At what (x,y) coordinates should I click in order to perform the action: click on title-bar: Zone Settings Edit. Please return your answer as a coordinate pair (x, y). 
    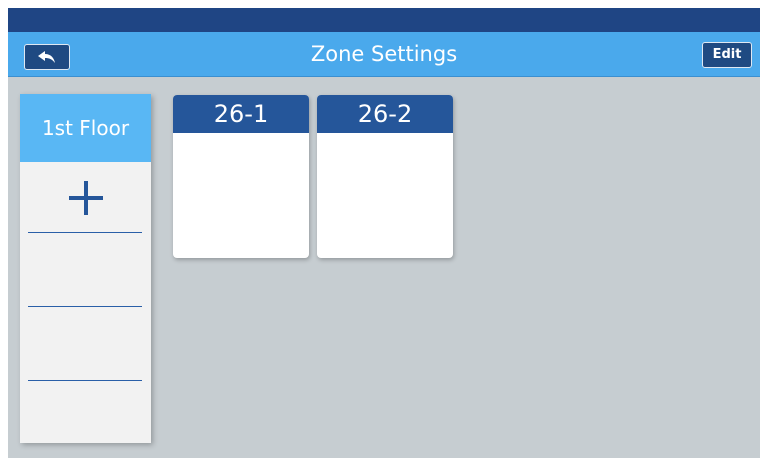
    Looking at the image, I should click on (384, 54).